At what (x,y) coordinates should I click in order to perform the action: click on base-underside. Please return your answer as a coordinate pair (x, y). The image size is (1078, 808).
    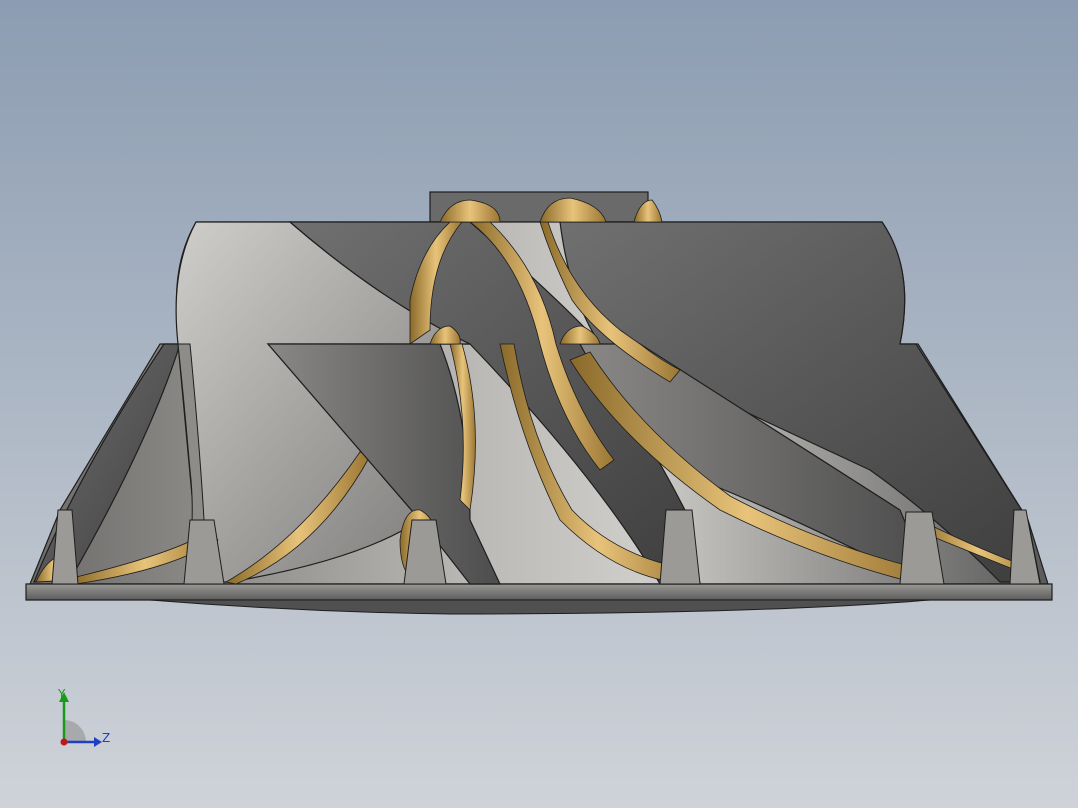
    Looking at the image, I should click on (540, 607).